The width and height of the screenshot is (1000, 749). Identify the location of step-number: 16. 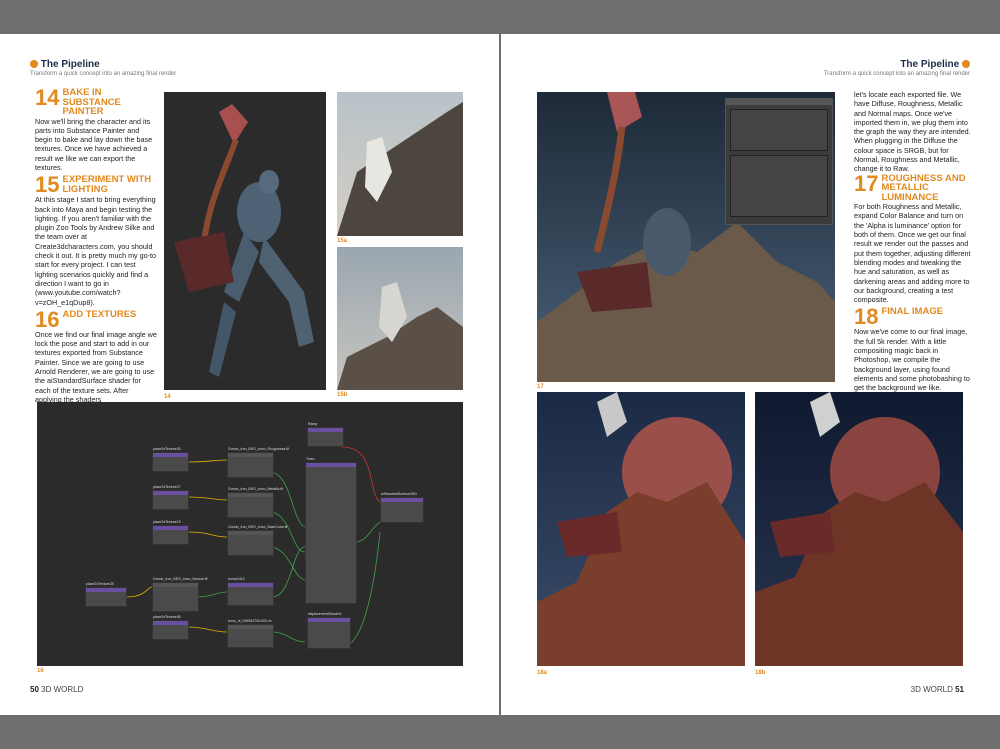
(47, 319).